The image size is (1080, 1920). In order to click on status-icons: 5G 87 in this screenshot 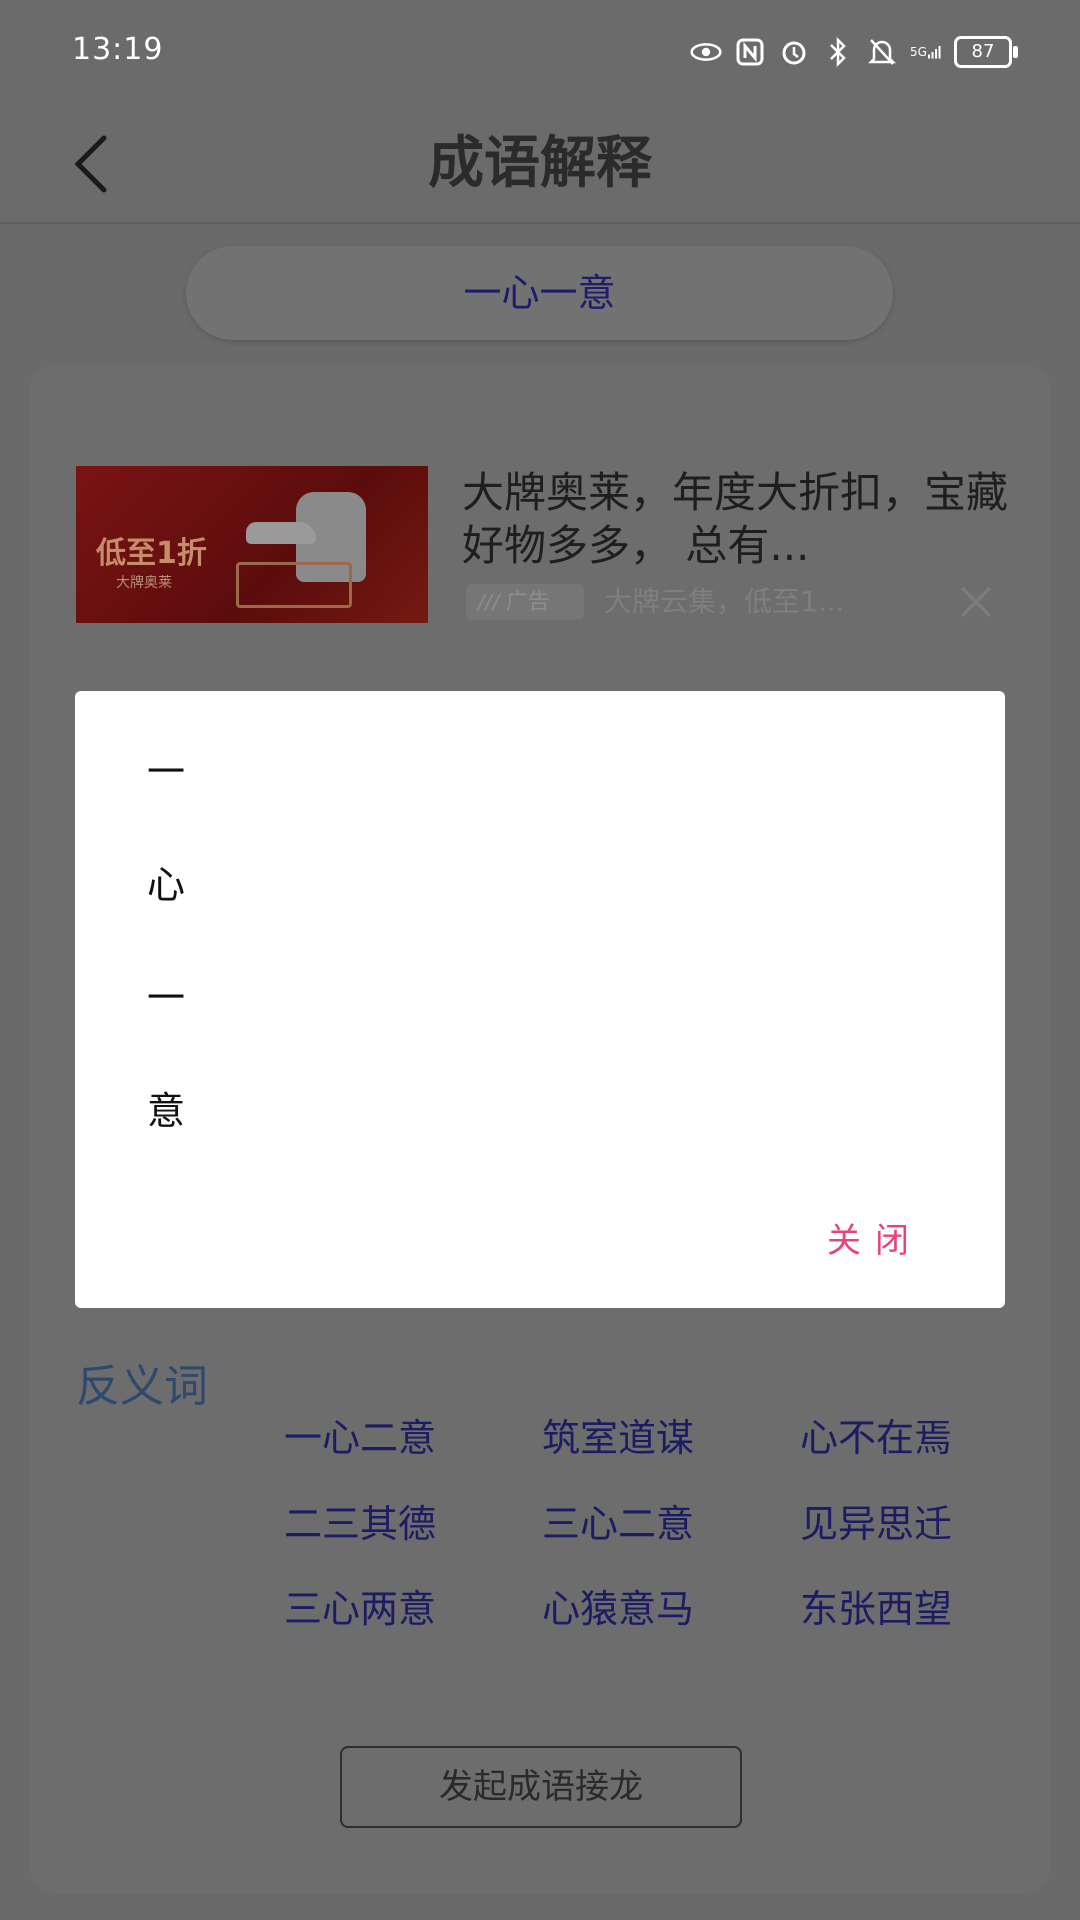, I will do `click(854, 52)`.